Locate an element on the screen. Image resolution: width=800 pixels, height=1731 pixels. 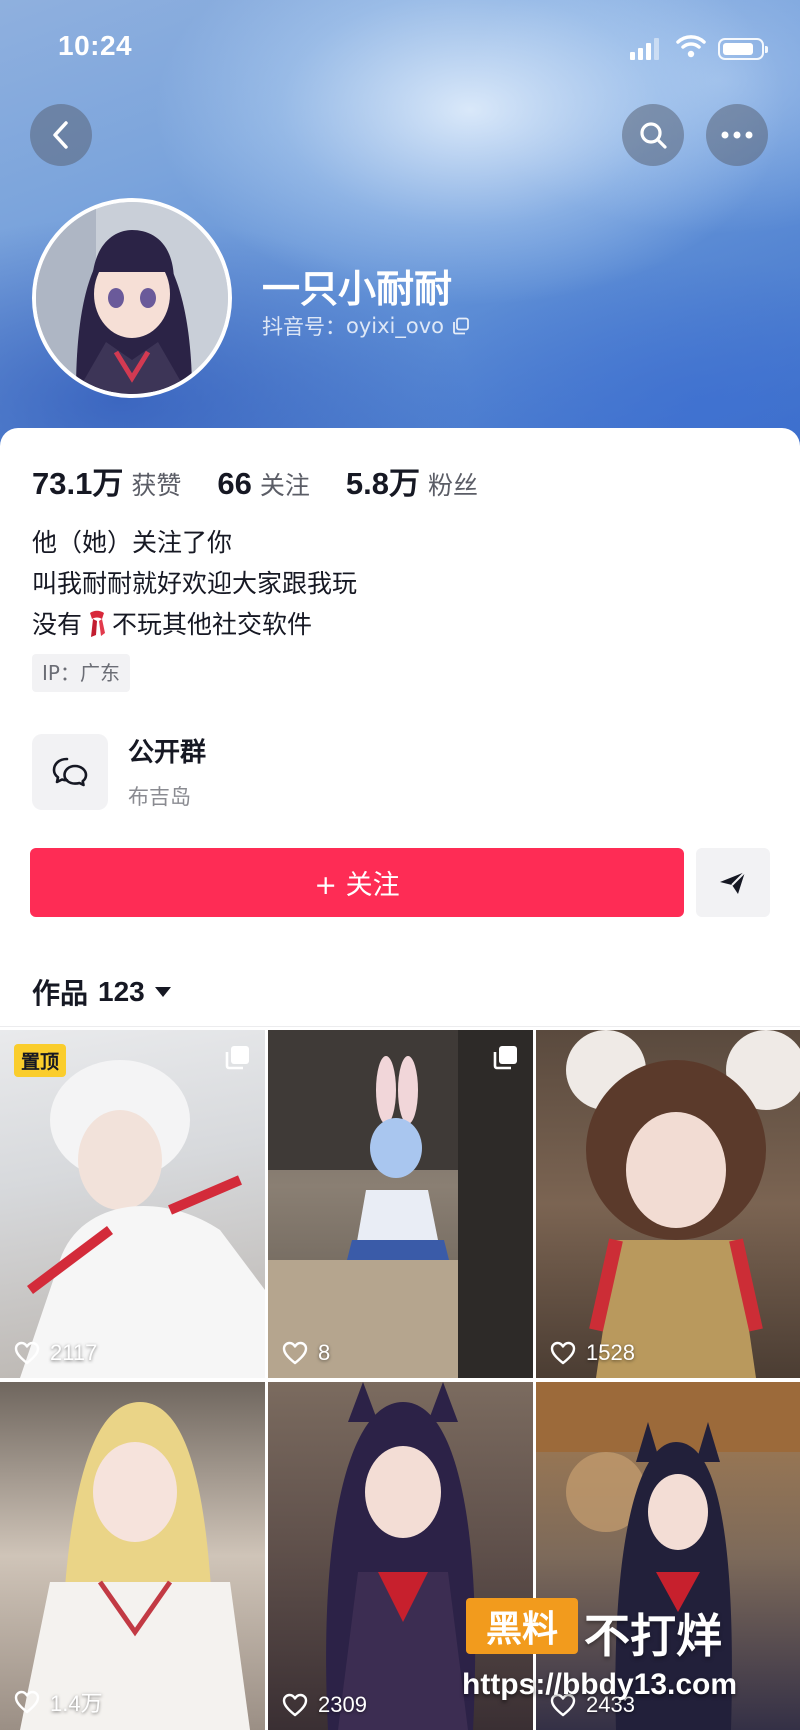
follow-button: + 关注 is located at coordinates (357, 882).